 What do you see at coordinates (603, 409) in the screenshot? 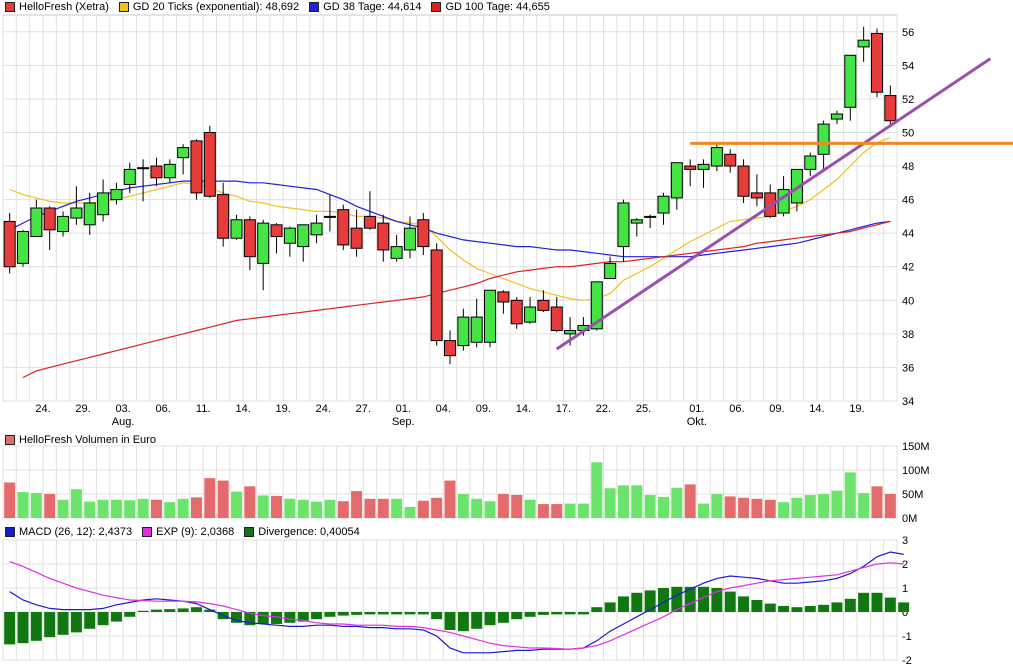
I see `x-tick-label: 22.` at bounding box center [603, 409].